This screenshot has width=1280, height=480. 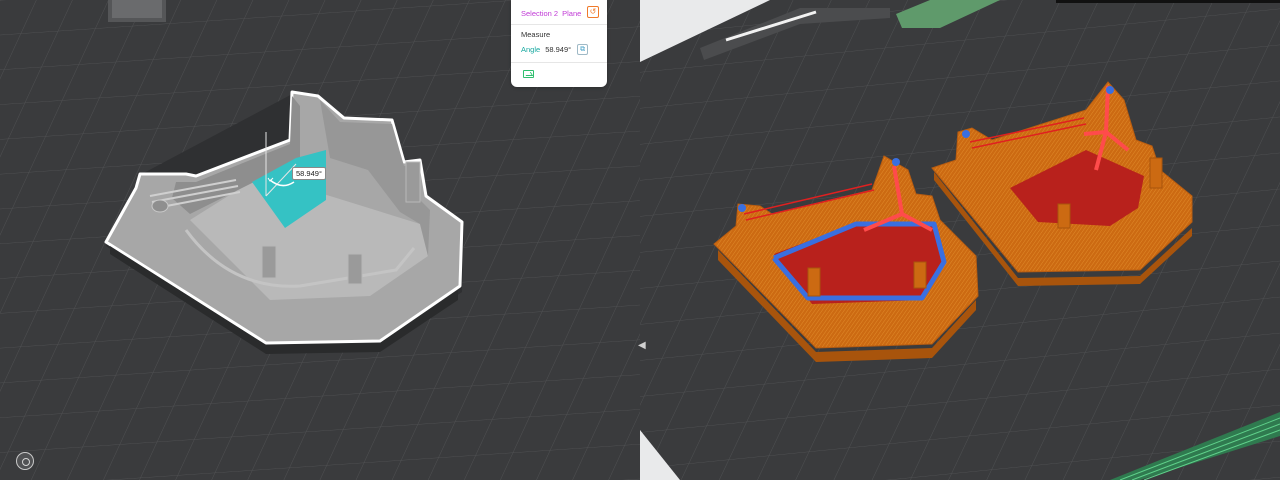 I want to click on selection-2-row: Selection 2 Plane ↺, so click(x=560, y=13).